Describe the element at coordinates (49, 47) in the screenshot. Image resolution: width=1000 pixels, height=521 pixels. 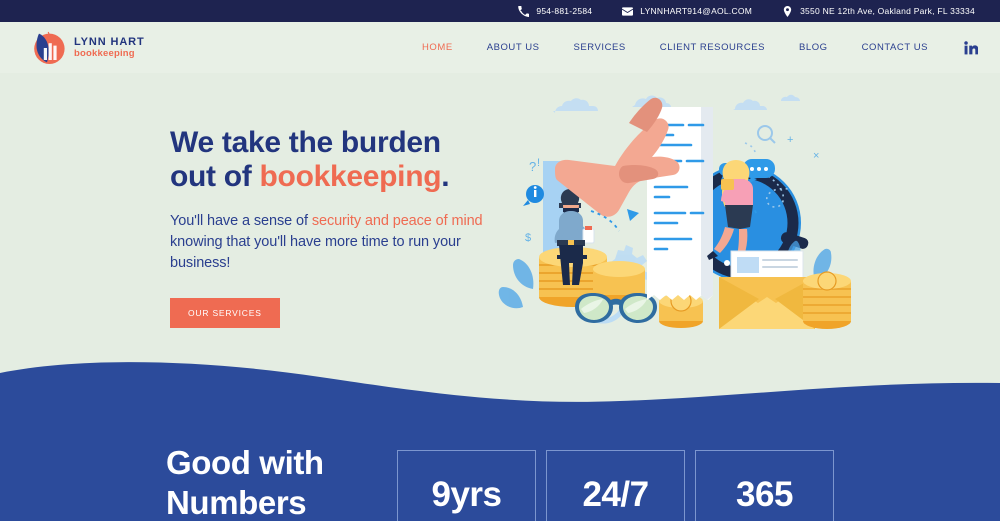
I see `bar-chart-circle-logo-icon` at that location.